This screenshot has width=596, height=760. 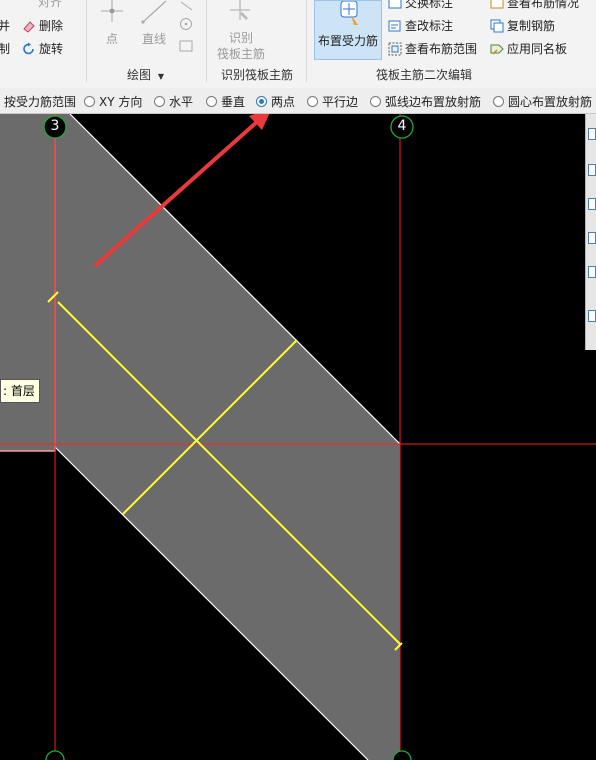 I want to click on copy-bar-text: 复制钢筋, so click(x=531, y=26).